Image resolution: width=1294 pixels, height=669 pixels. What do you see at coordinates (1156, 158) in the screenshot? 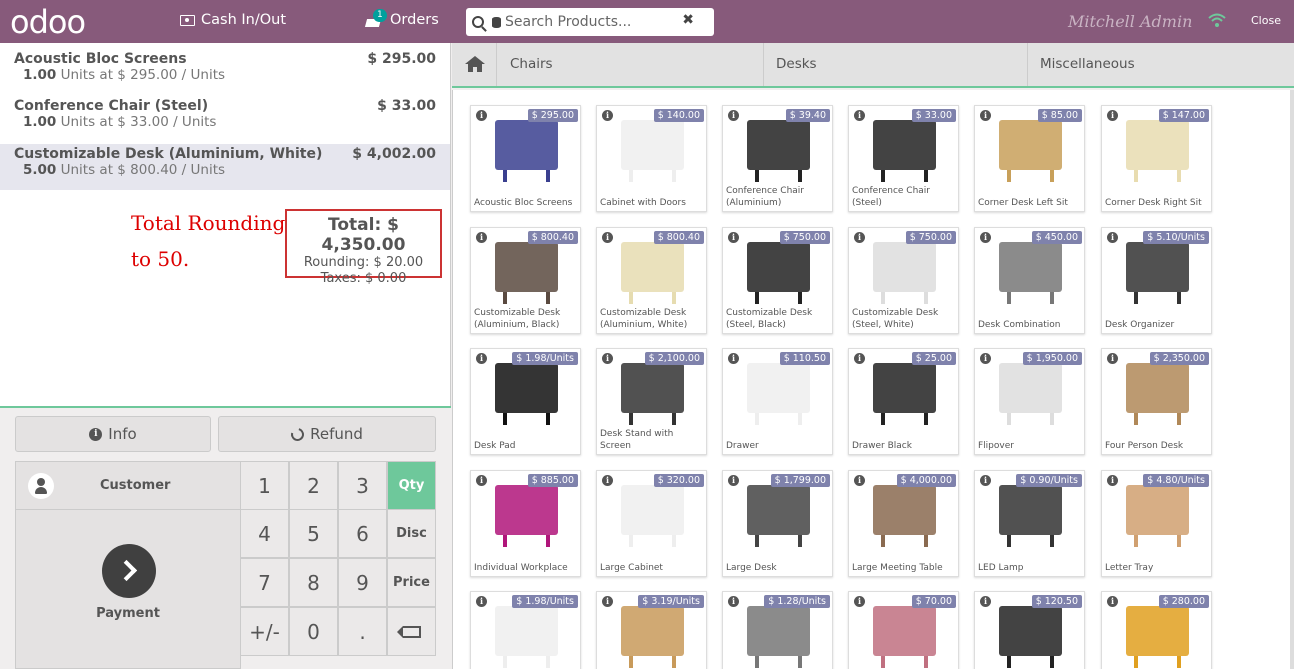
I see `product-card-corner-desk-right-sit: i $ 147.00 Corner Desk Right Sit` at bounding box center [1156, 158].